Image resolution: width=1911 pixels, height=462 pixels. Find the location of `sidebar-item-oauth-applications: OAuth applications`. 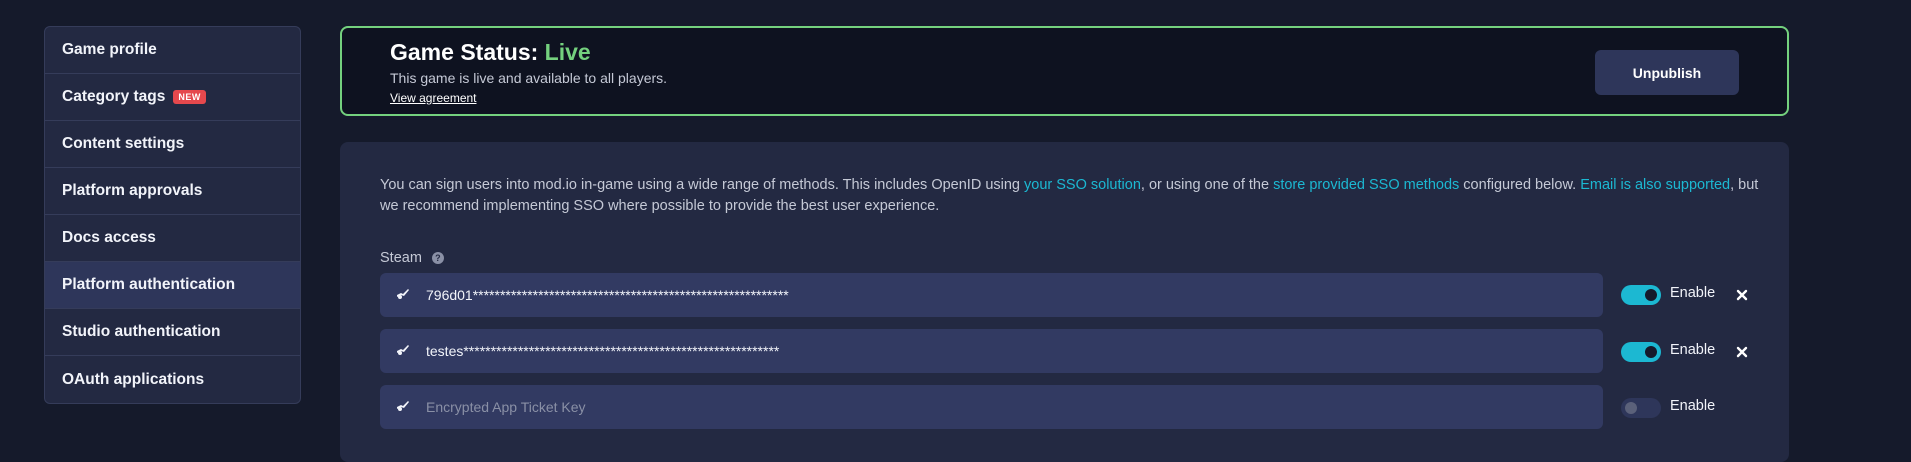

sidebar-item-oauth-applications: OAuth applications is located at coordinates (172, 379).